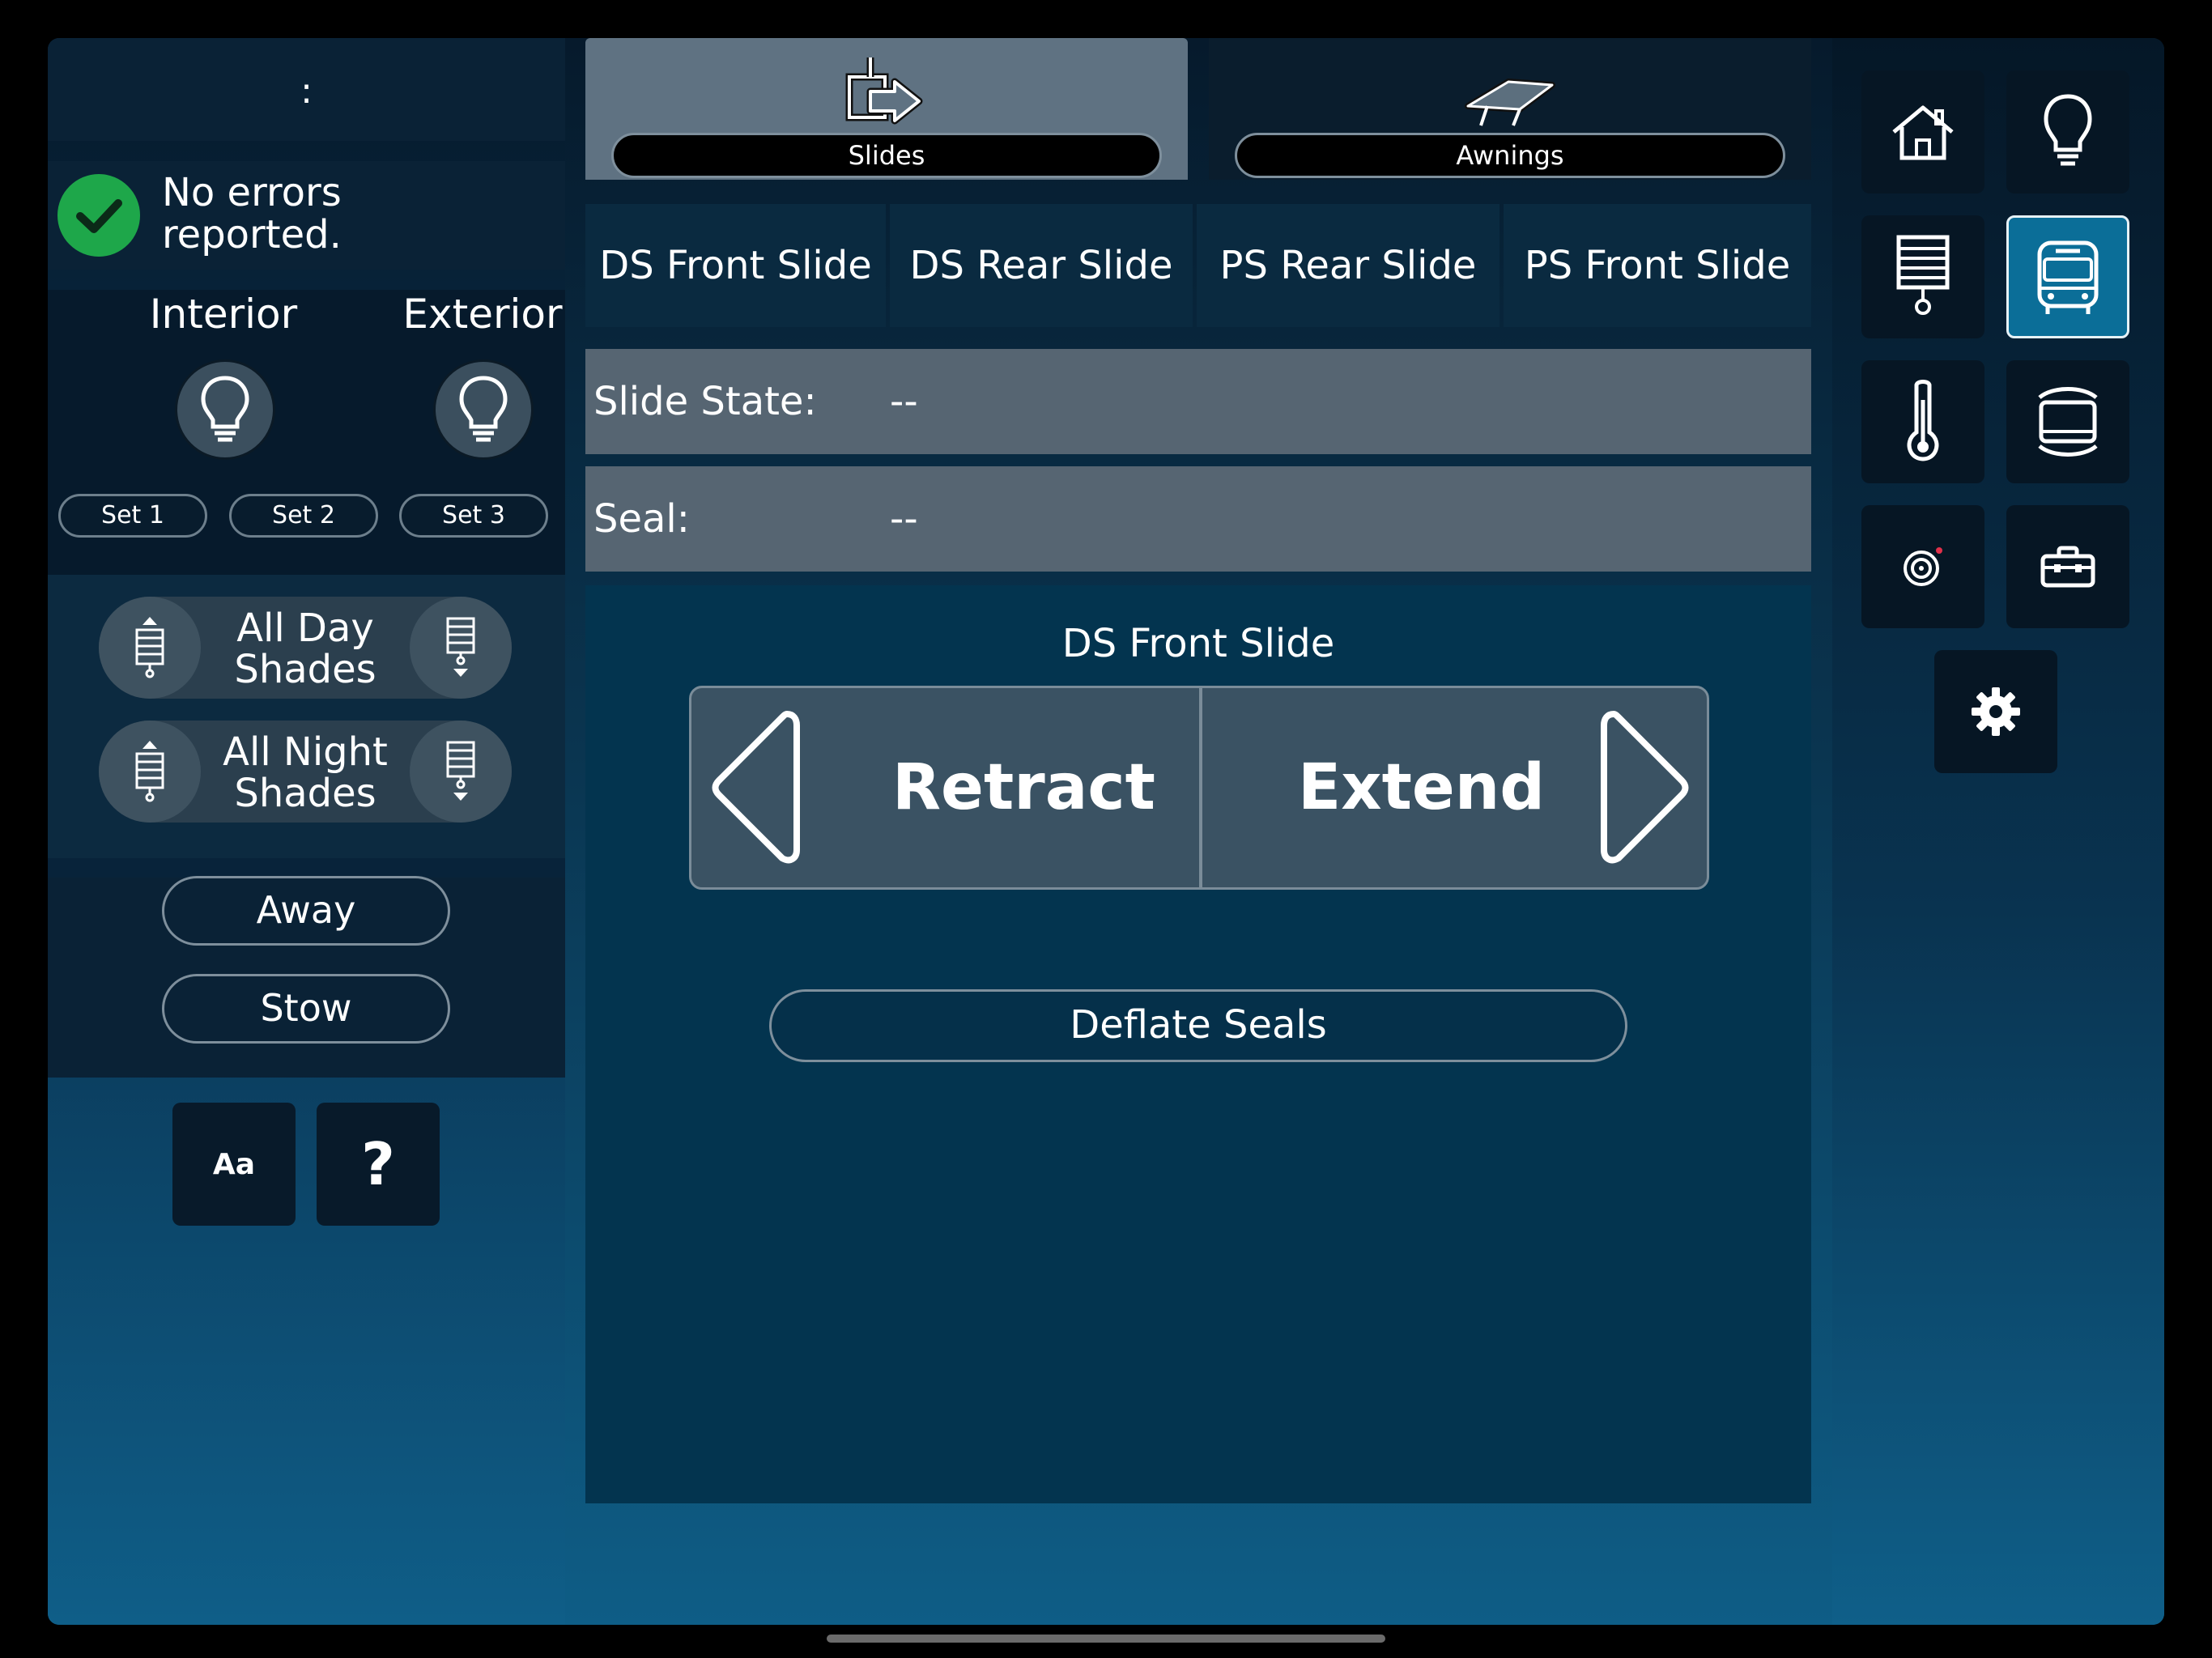 The width and height of the screenshot is (2212, 1658). What do you see at coordinates (1198, 519) in the screenshot?
I see `seal-row: Seal: --` at bounding box center [1198, 519].